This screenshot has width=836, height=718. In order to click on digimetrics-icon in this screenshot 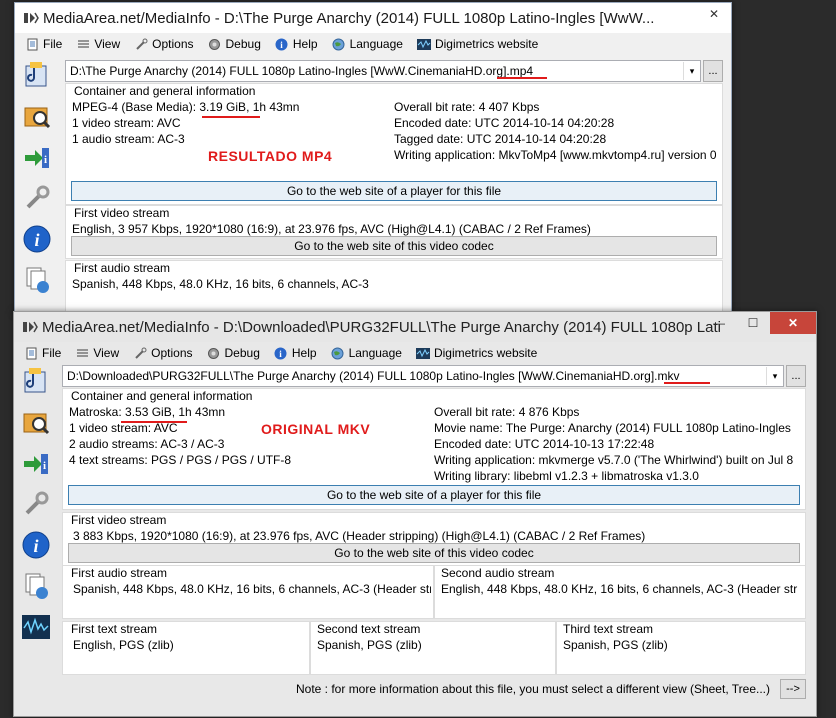, I will do `click(422, 353)`.